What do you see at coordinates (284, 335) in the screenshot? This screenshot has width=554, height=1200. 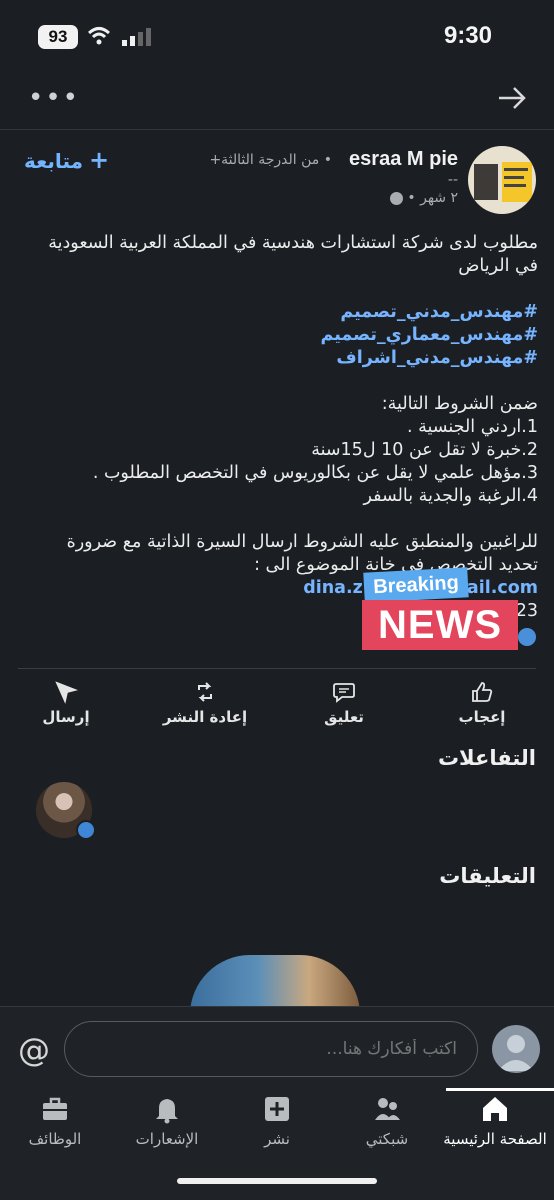 I see `hashtag-link: #مهندس_معماري_تصميم` at bounding box center [284, 335].